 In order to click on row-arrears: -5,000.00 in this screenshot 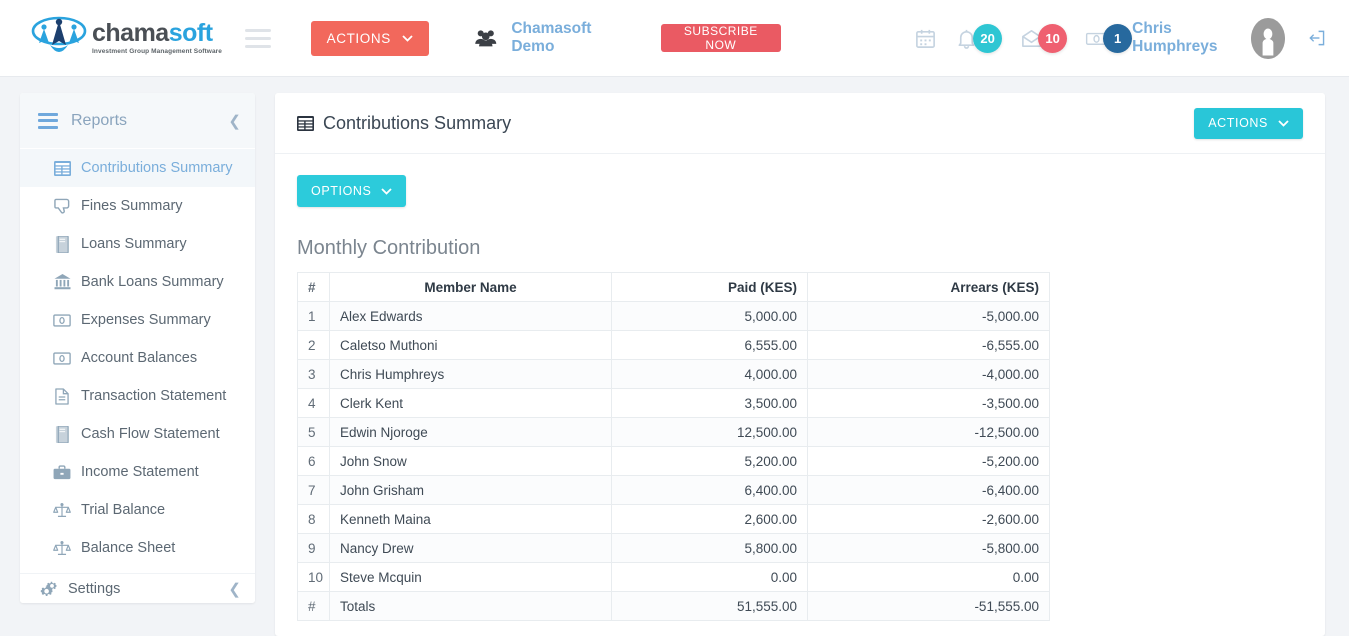, I will do `click(928, 316)`.